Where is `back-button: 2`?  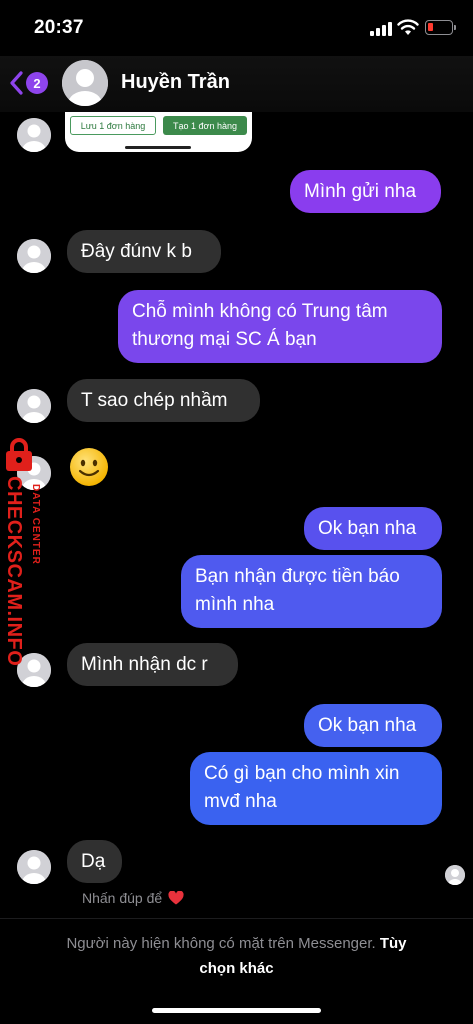
back-button: 2 is located at coordinates (32, 83).